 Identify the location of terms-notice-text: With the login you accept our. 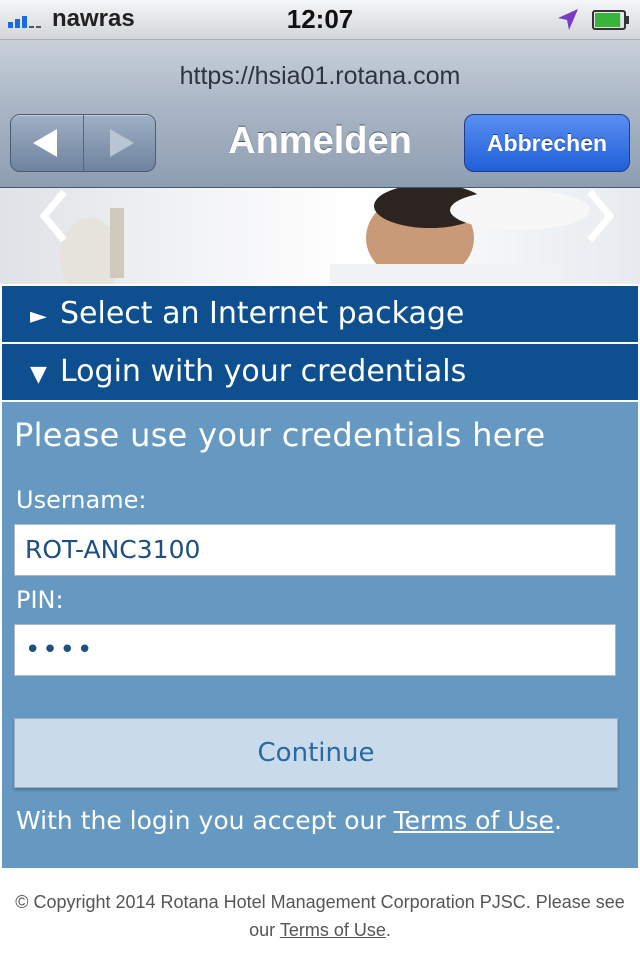
(201, 820).